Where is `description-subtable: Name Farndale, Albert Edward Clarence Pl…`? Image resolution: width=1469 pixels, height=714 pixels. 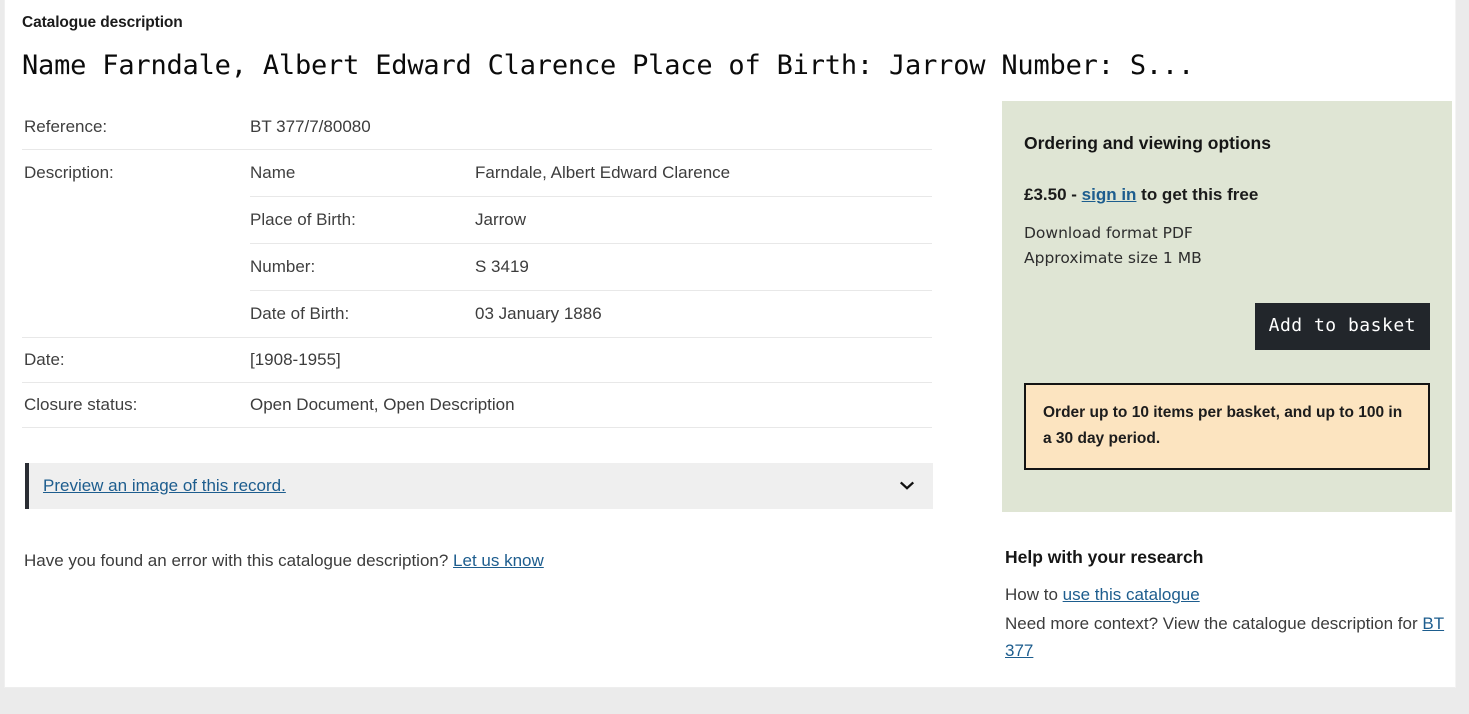 description-subtable: Name Farndale, Albert Edward Clarence Pl… is located at coordinates (591, 243).